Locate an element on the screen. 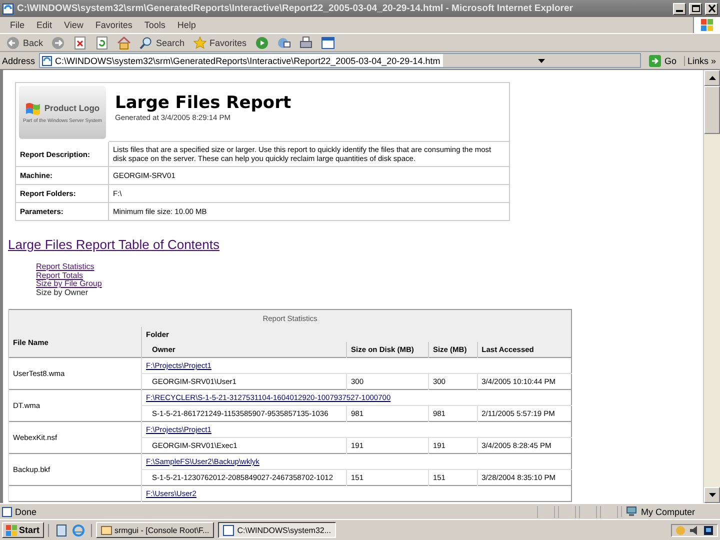  report-title: Large Files Report is located at coordinates (203, 103).